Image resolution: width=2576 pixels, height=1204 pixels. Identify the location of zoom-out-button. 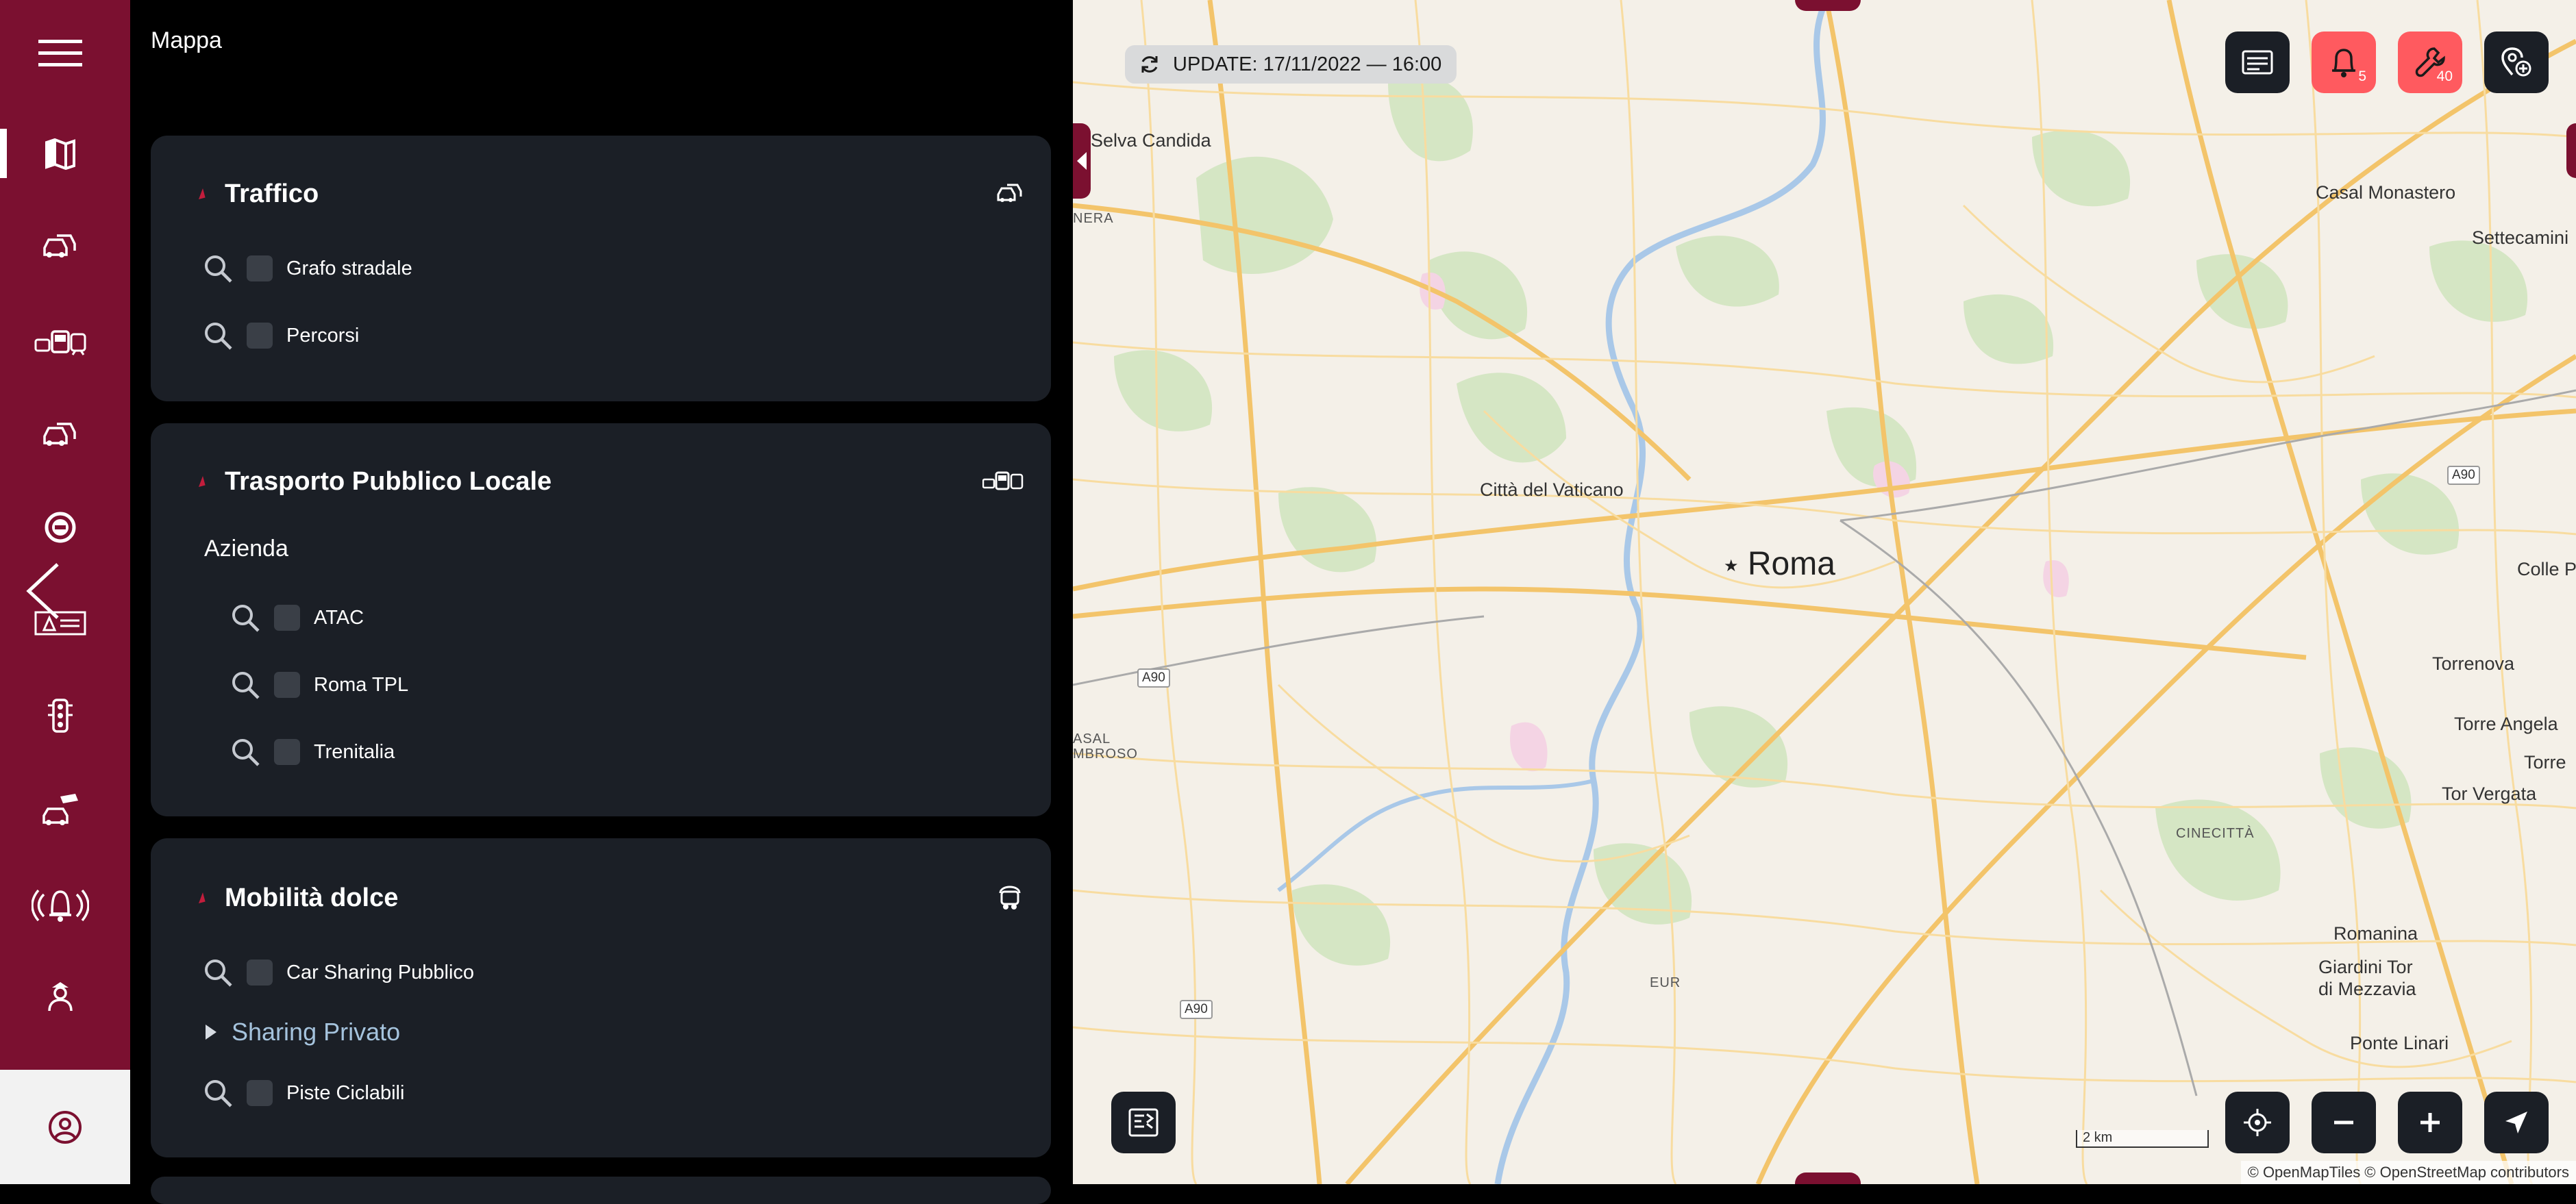
(2344, 1122).